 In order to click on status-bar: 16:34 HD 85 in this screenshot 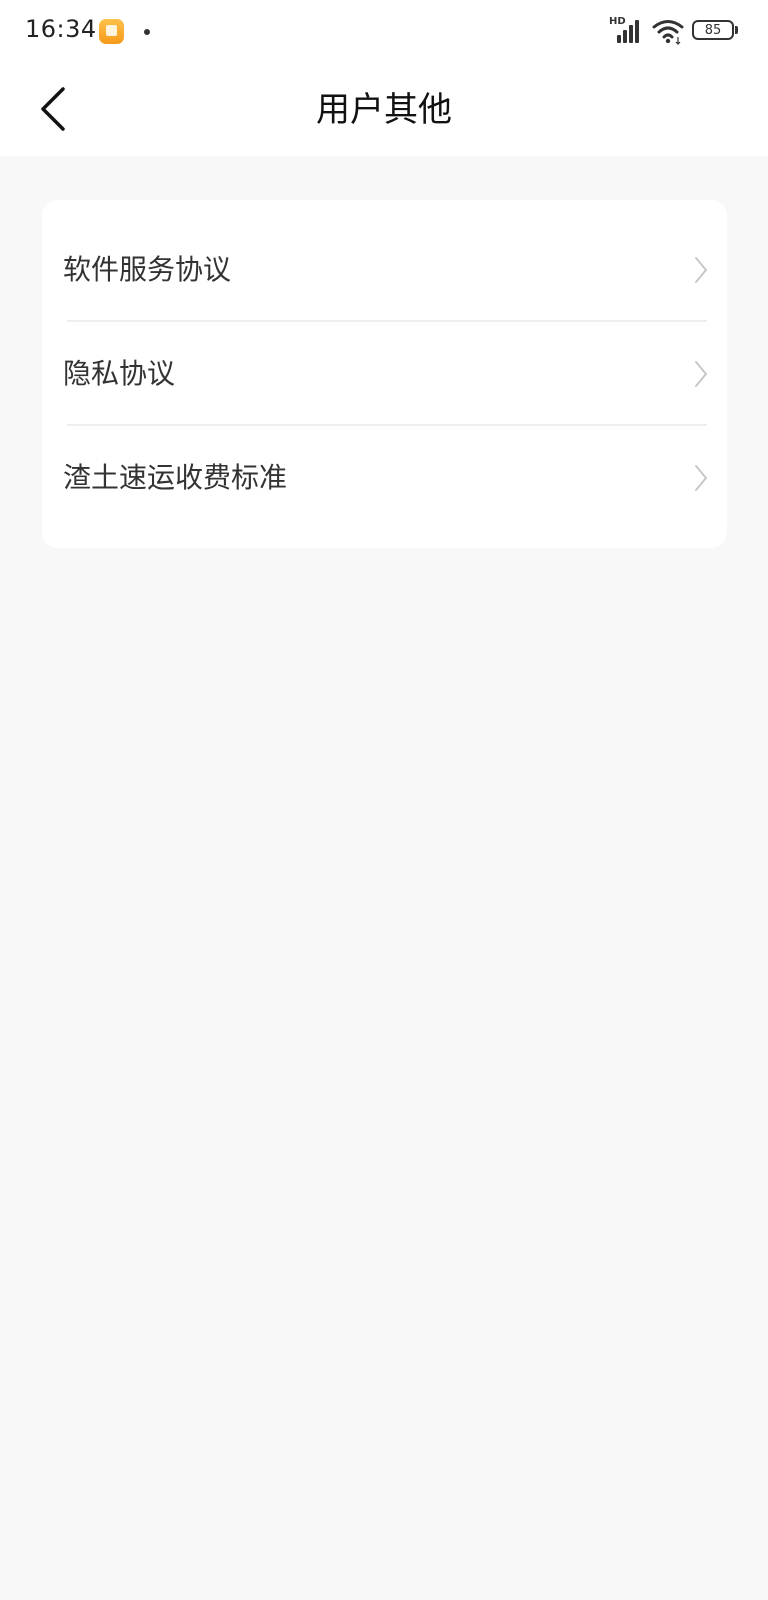, I will do `click(384, 32)`.